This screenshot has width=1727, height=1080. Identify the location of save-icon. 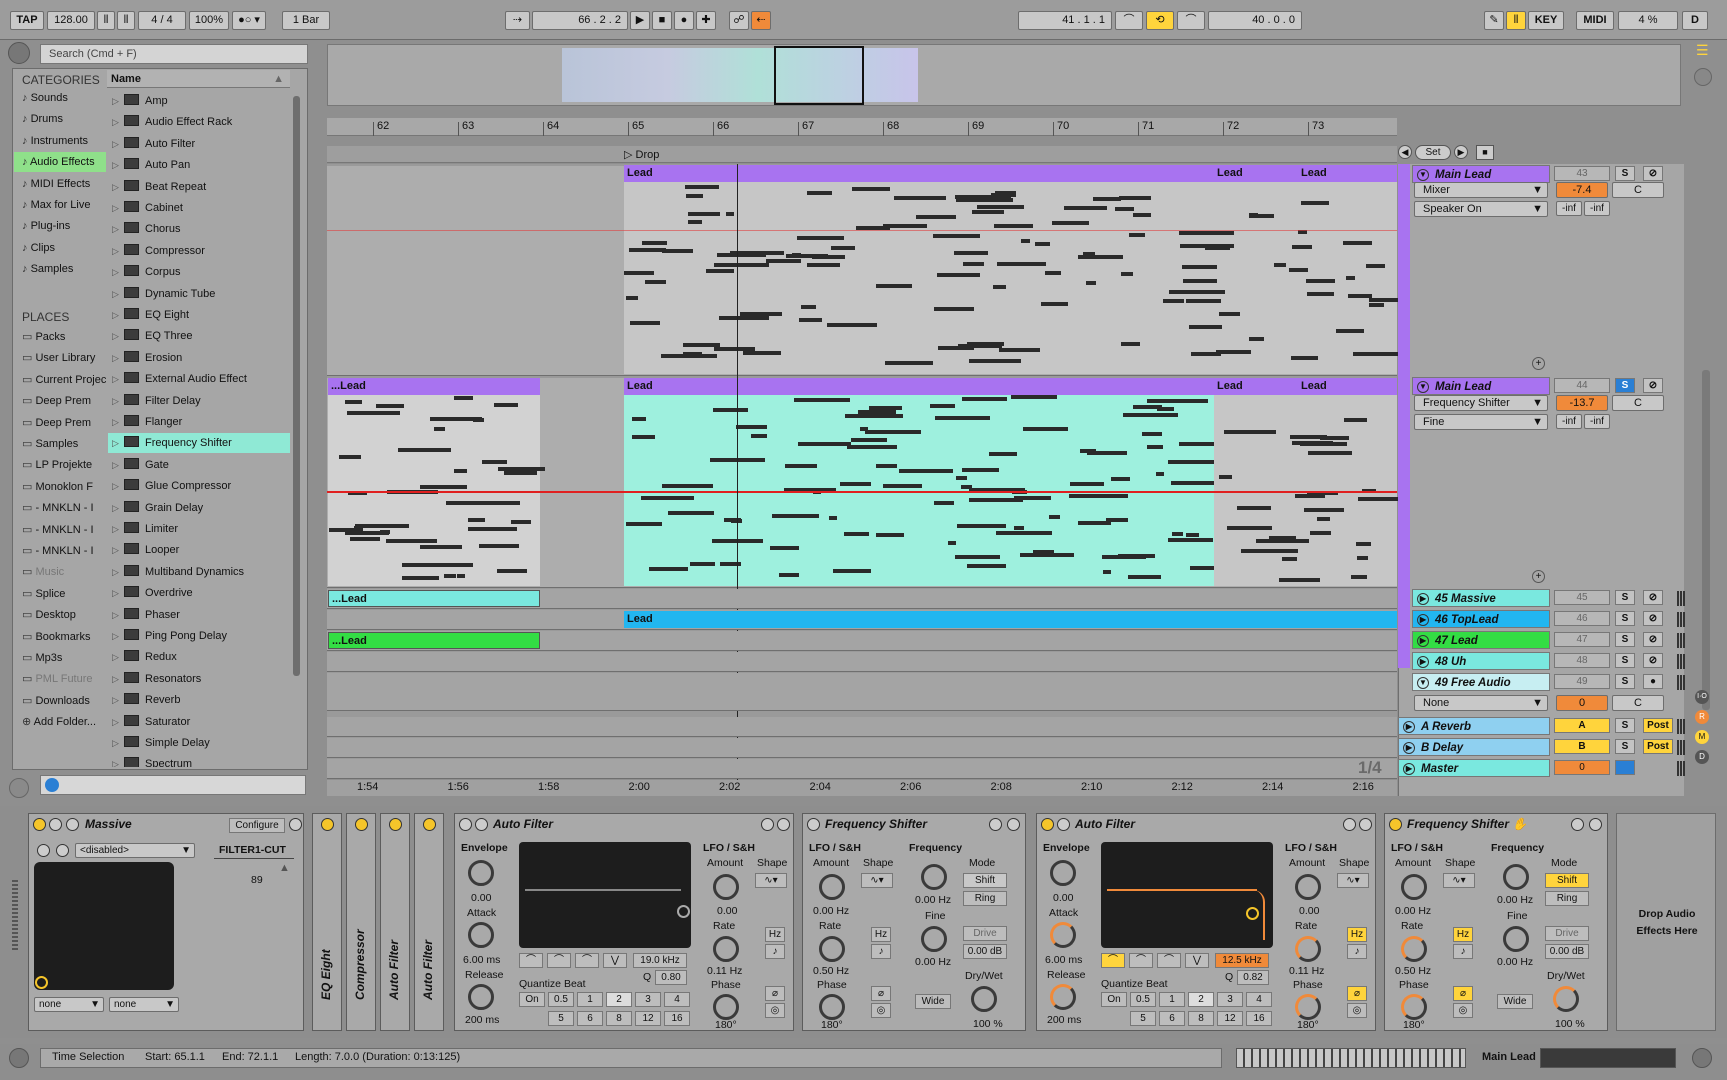
(1595, 824).